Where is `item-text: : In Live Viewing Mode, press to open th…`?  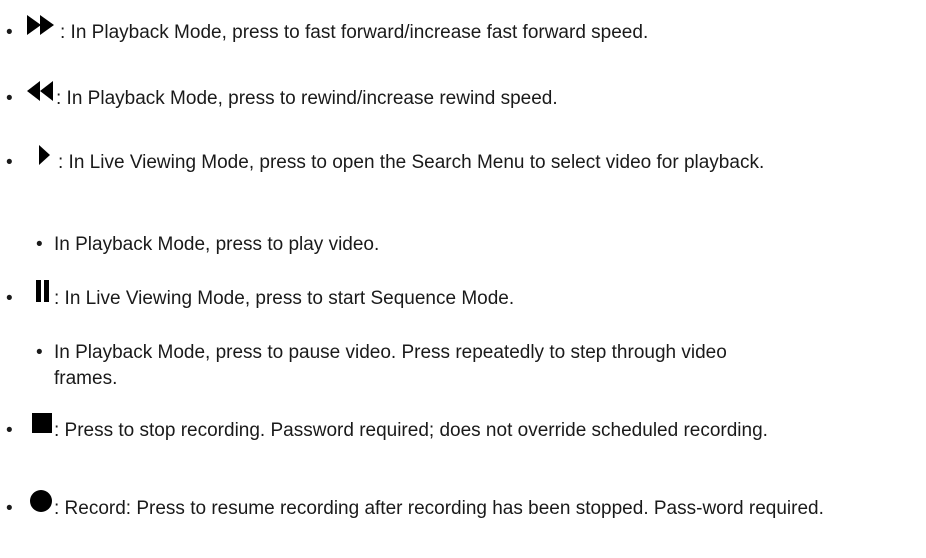 item-text: : In Live Viewing Mode, press to open th… is located at coordinates (411, 162).